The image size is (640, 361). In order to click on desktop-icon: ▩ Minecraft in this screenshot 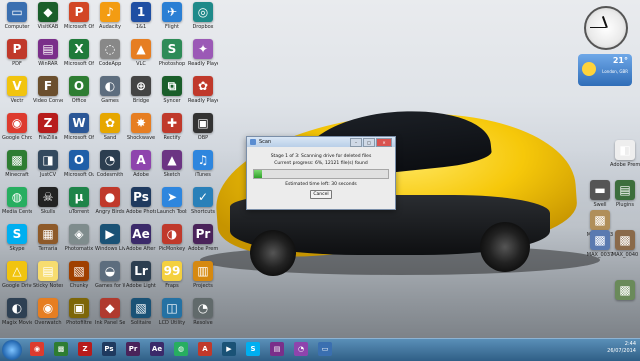, I will do `click(17, 170)`.